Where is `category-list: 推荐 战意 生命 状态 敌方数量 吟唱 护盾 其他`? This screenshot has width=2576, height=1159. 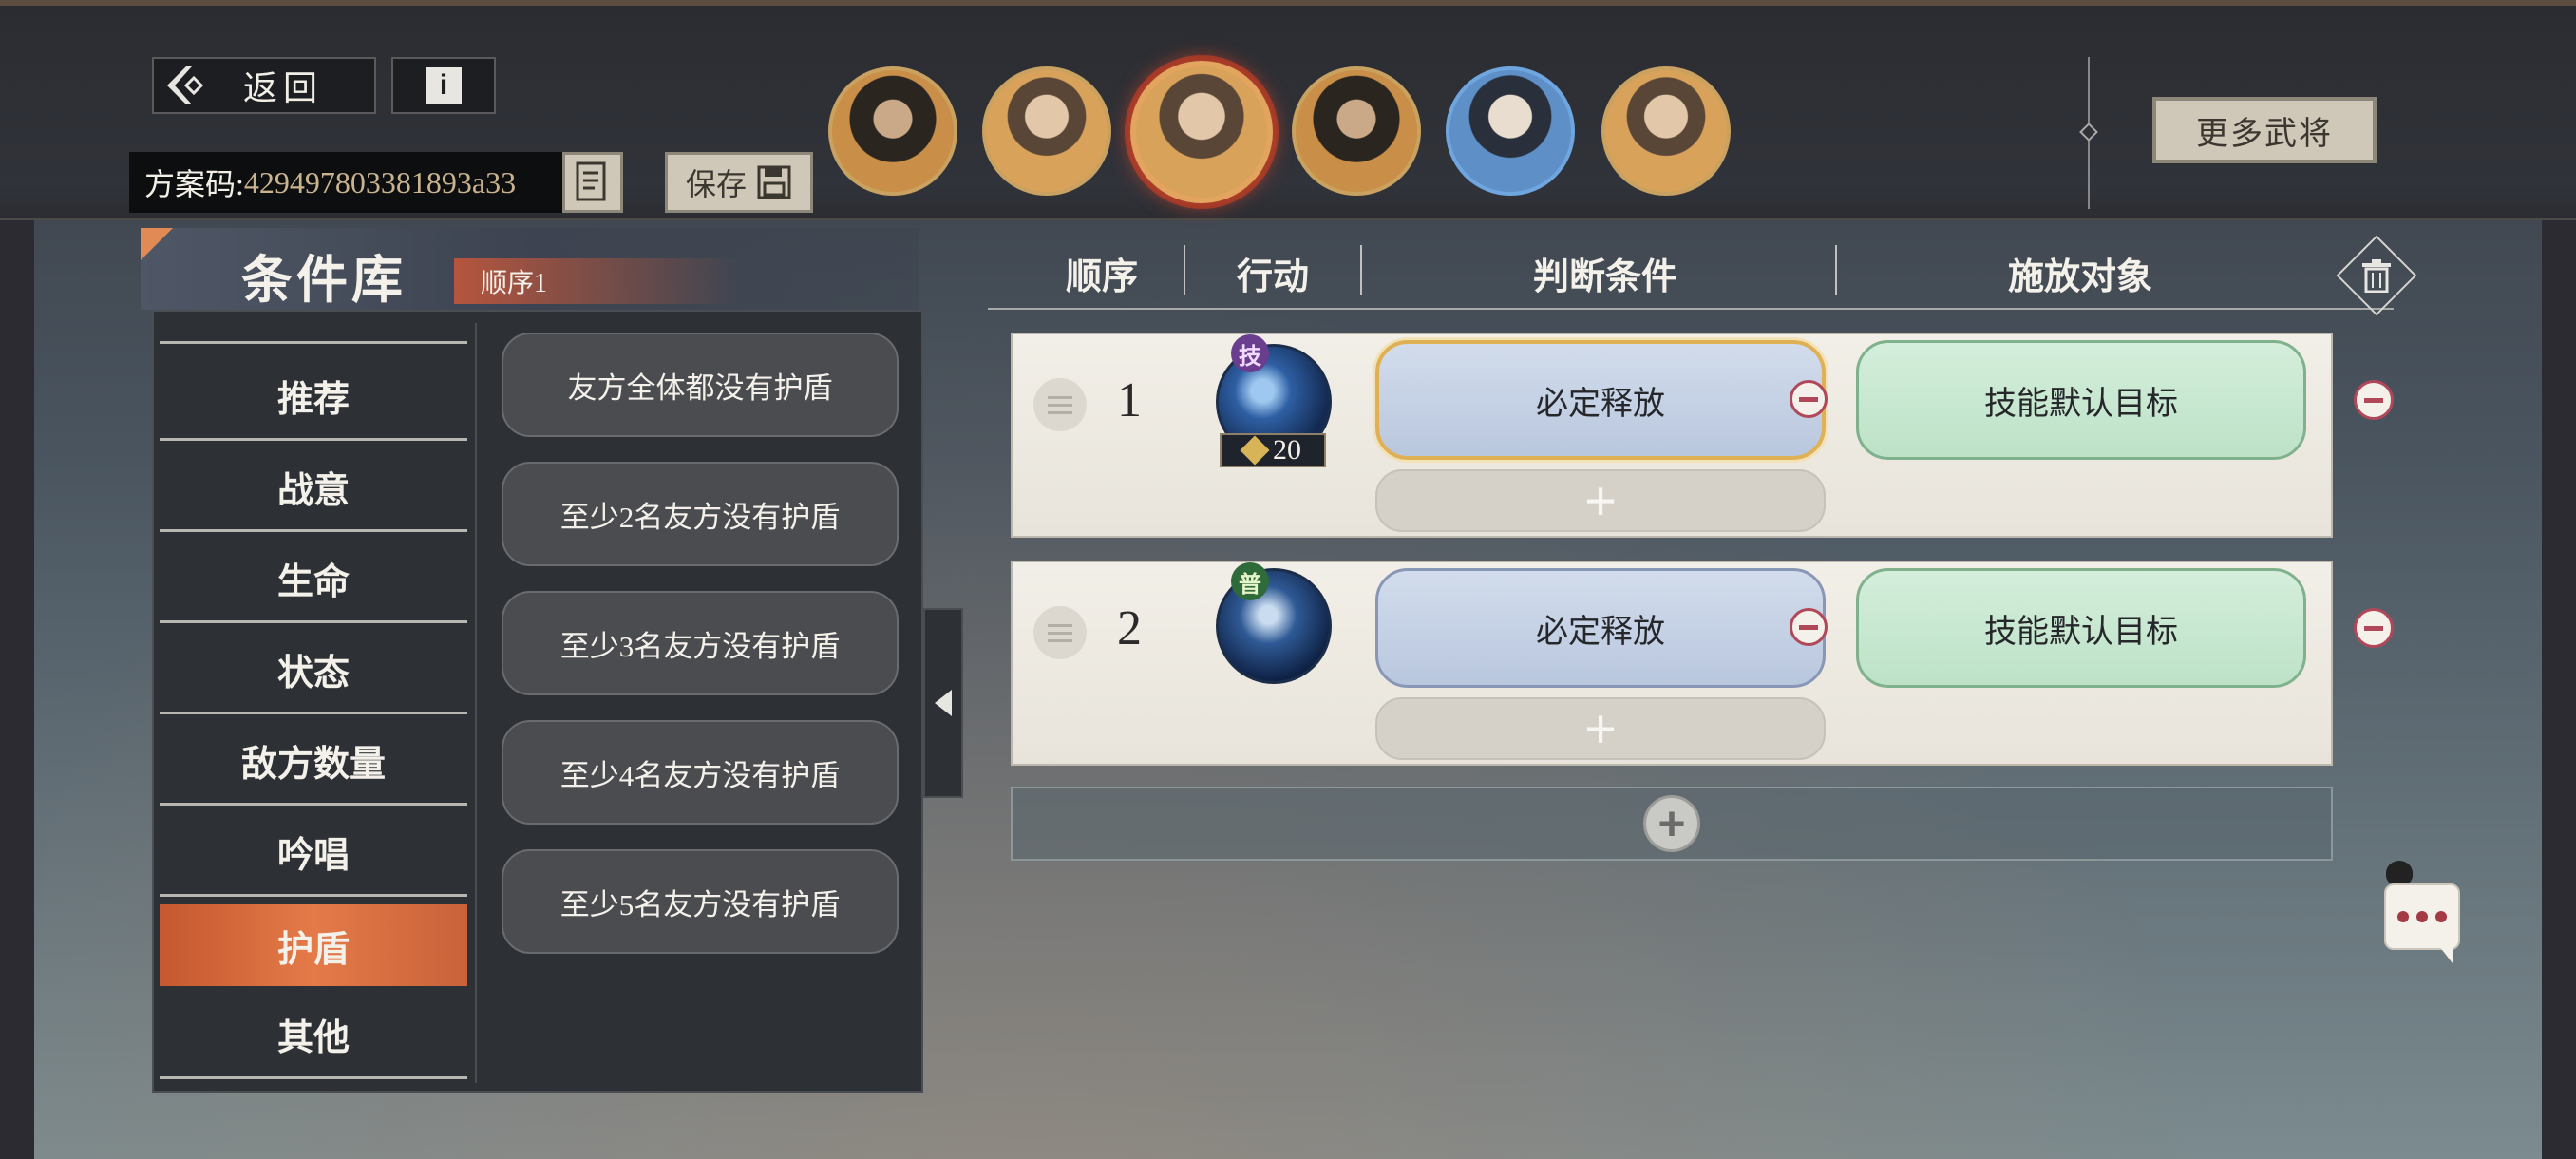
category-list: 推荐 战意 生命 状态 敌方数量 吟唱 护盾 其他 is located at coordinates (313, 701).